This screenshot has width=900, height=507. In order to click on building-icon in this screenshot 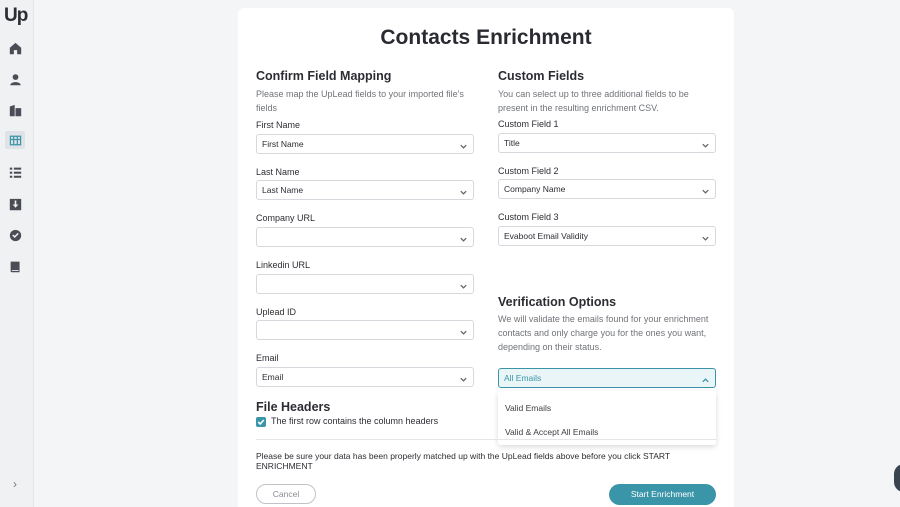, I will do `click(15, 110)`.